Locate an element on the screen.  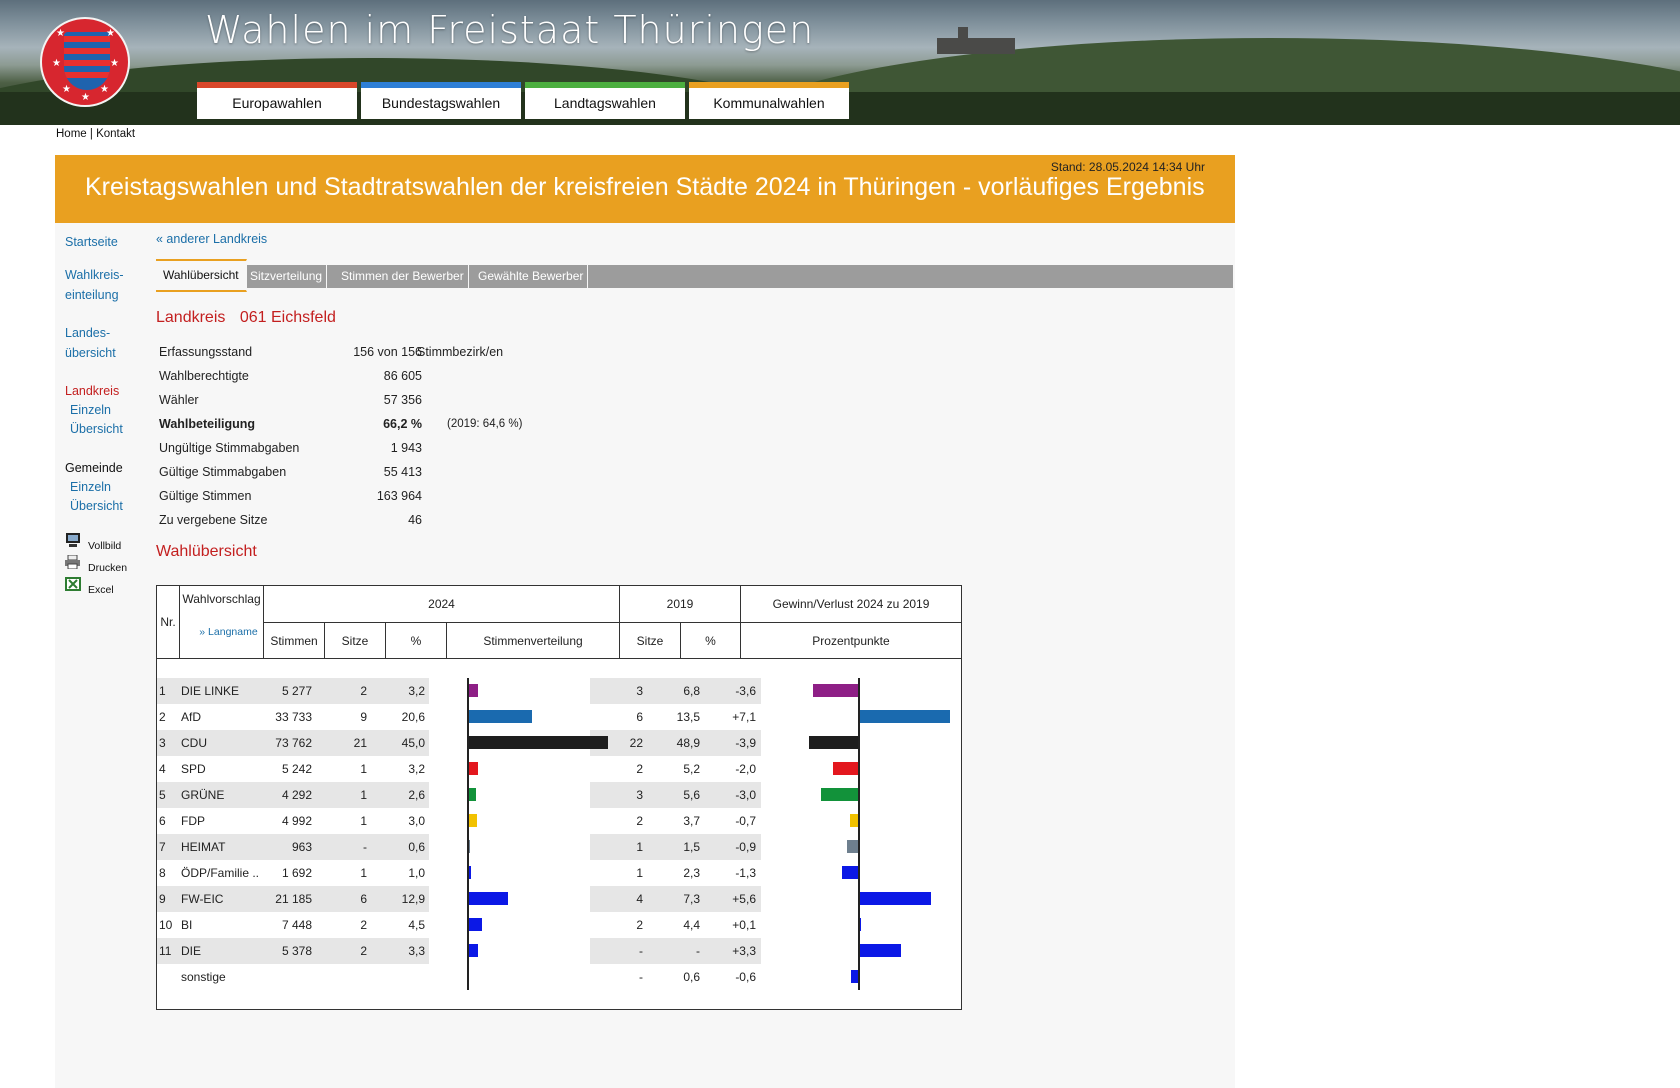
nav-kommunalwahlen: Kommunalwahlen is located at coordinates (769, 100).